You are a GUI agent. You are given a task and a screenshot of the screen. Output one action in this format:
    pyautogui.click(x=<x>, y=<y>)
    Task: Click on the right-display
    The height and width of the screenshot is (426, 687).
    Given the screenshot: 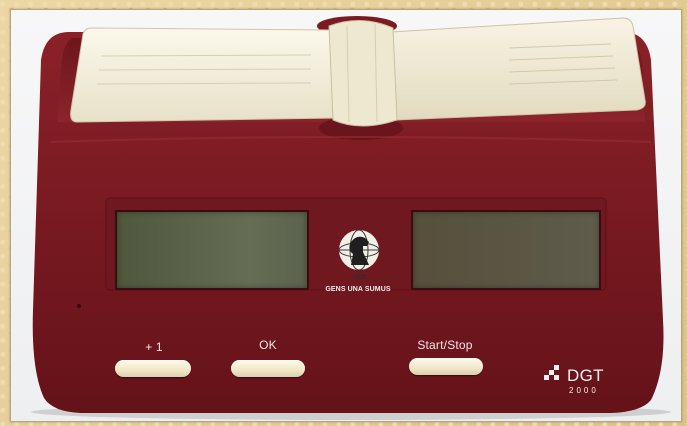 What is the action you would take?
    pyautogui.click(x=506, y=250)
    